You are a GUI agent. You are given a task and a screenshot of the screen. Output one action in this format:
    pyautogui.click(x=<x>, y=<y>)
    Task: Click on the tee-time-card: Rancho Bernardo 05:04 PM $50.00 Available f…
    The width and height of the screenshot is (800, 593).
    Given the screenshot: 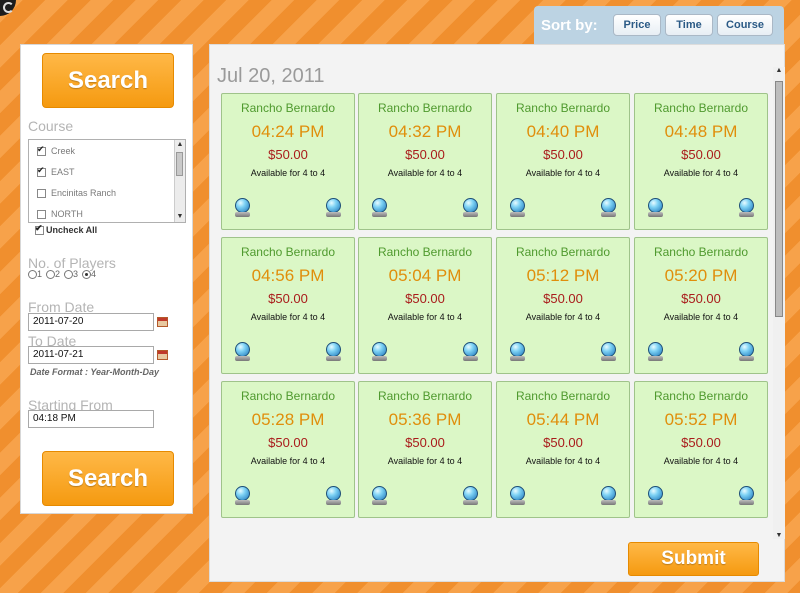 What is the action you would take?
    pyautogui.click(x=425, y=305)
    